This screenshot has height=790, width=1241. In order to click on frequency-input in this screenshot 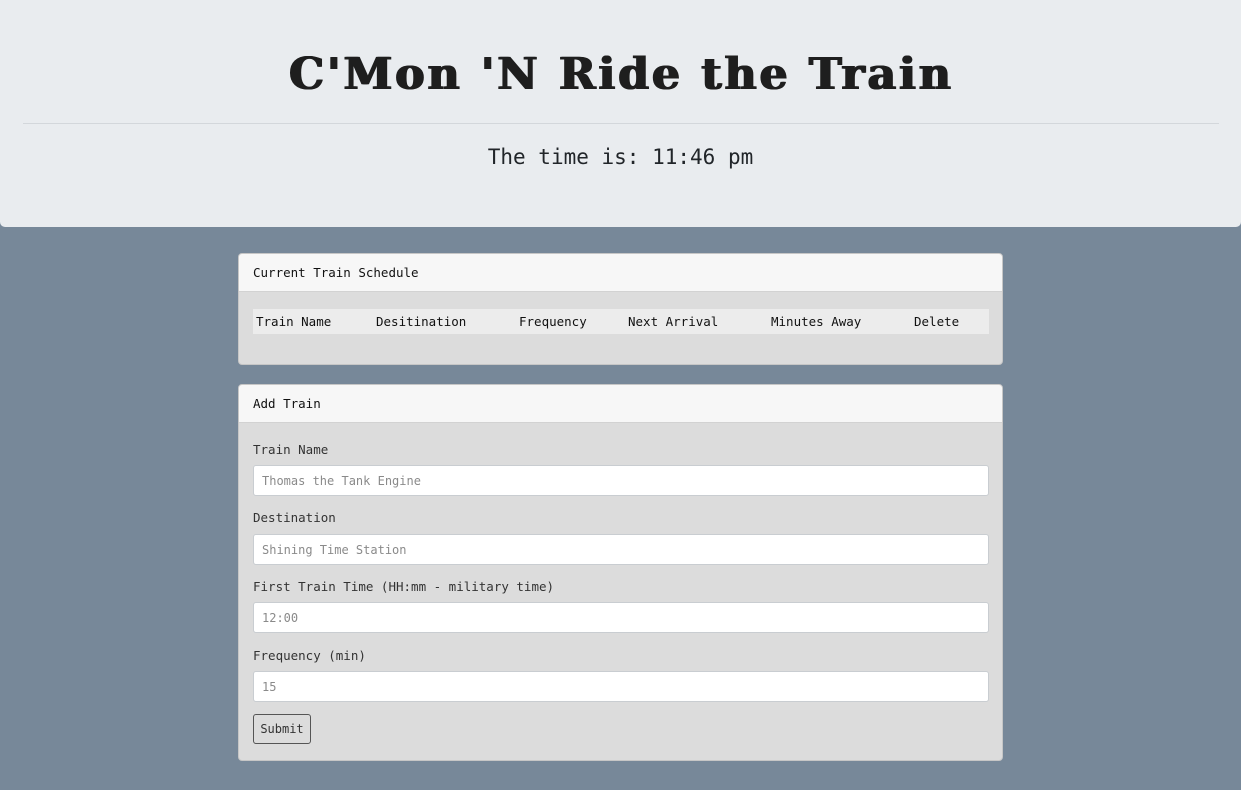, I will do `click(621, 686)`.